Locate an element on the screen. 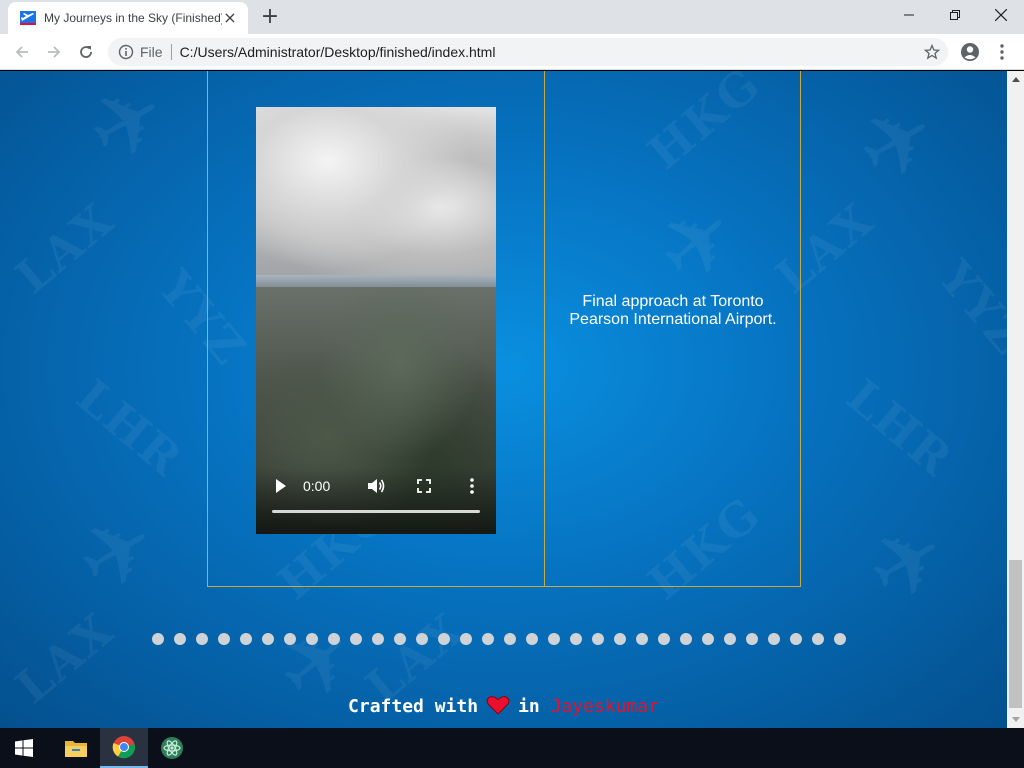  plane-favicon-icon is located at coordinates (28, 18).